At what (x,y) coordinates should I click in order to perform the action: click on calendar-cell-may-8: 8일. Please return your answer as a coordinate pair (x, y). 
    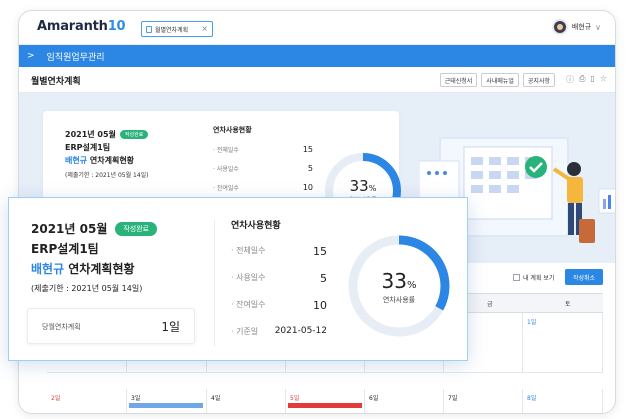
    Looking at the image, I should click on (563, 401).